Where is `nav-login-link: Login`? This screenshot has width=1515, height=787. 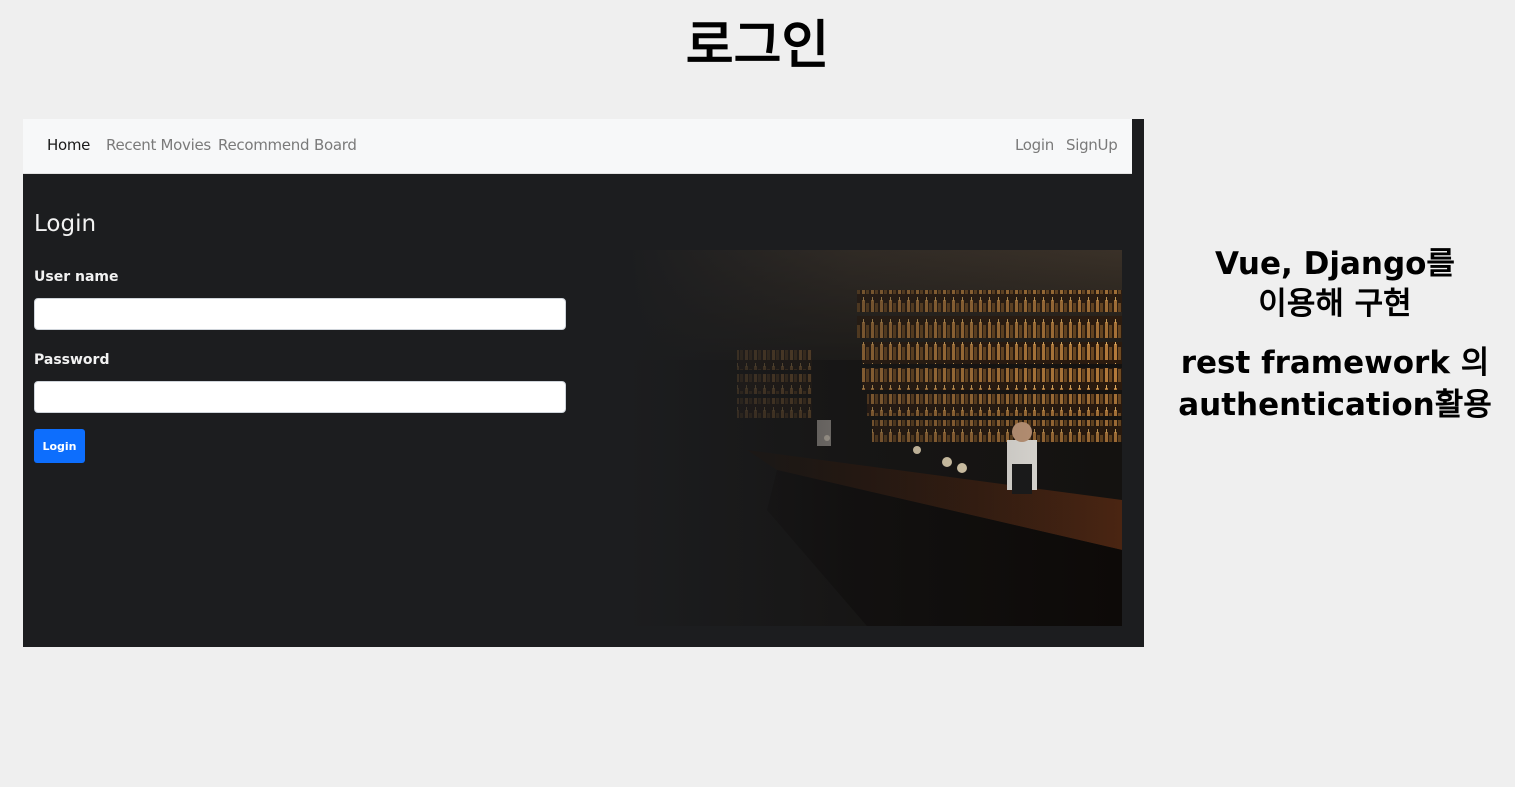
nav-login-link: Login is located at coordinates (1034, 145).